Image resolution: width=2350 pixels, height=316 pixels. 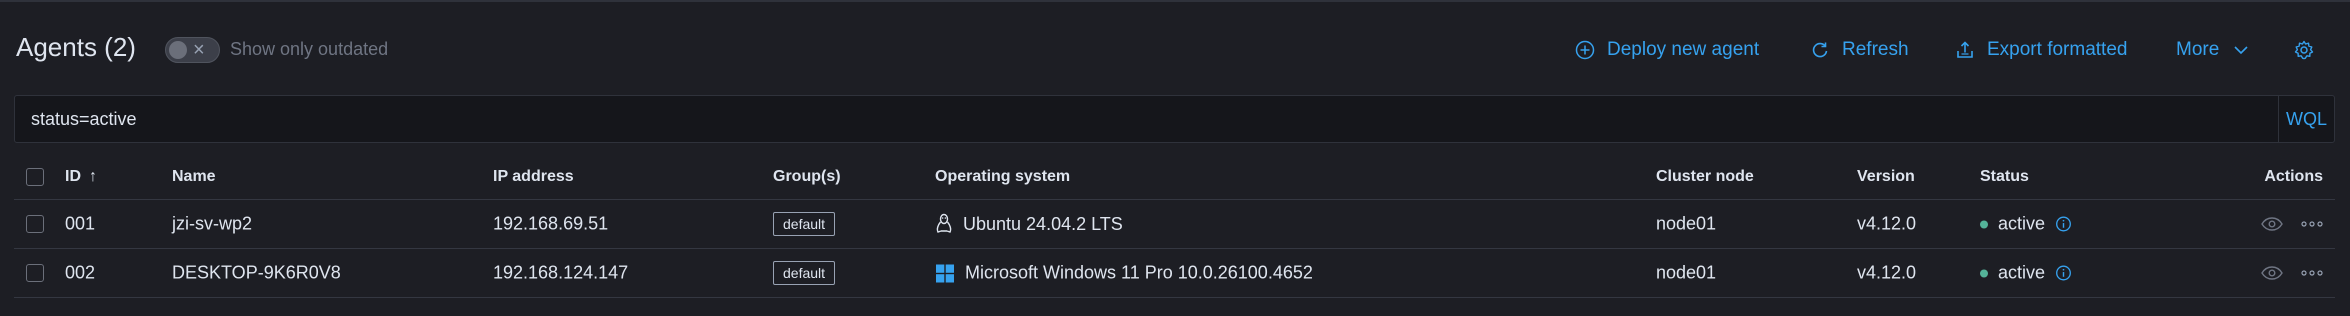 I want to click on refresh-button: Refresh, so click(x=1859, y=50).